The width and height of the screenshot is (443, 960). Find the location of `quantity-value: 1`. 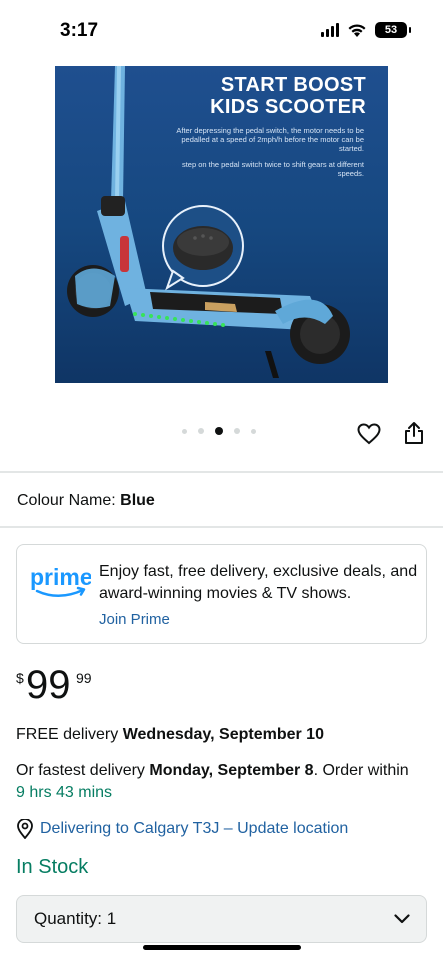

quantity-value: 1 is located at coordinates (111, 918).